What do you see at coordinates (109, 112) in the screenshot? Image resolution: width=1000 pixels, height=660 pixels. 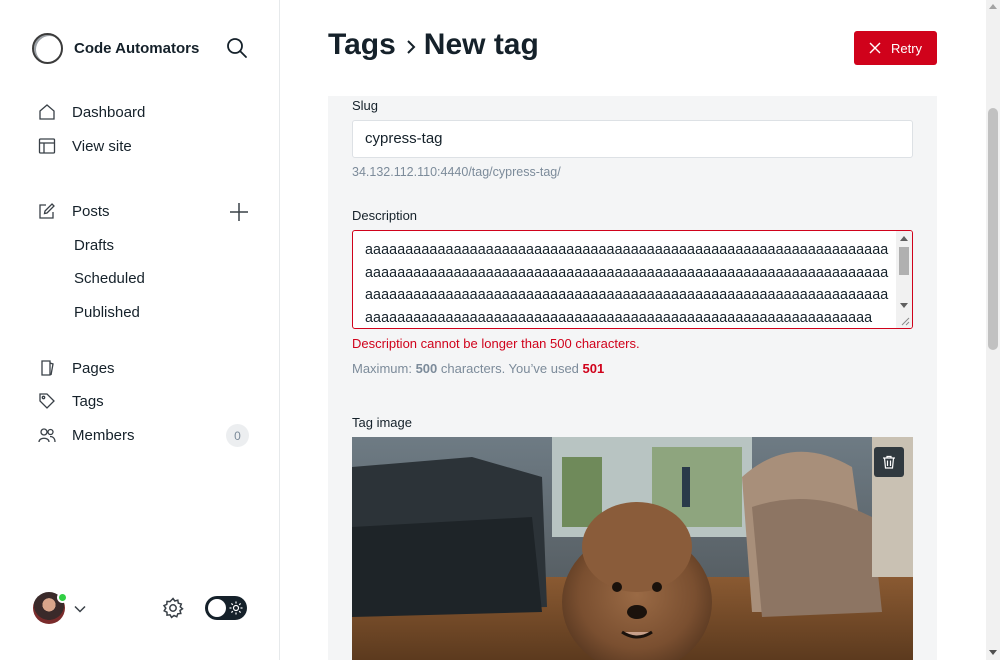 I see `nav-label-dashboard: Dashboard` at bounding box center [109, 112].